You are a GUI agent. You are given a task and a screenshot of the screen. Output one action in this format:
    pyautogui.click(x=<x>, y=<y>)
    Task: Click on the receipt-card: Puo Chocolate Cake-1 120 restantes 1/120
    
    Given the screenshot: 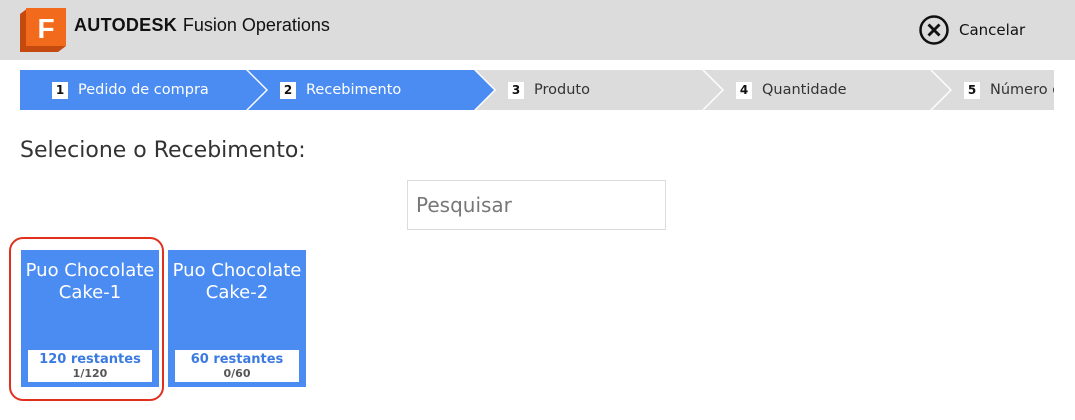 What is the action you would take?
    pyautogui.click(x=90, y=318)
    